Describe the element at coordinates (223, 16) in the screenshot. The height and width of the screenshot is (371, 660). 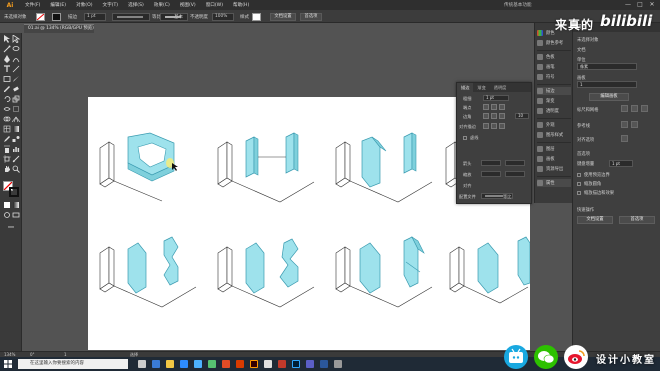
I see `opacity-field: 100%` at that location.